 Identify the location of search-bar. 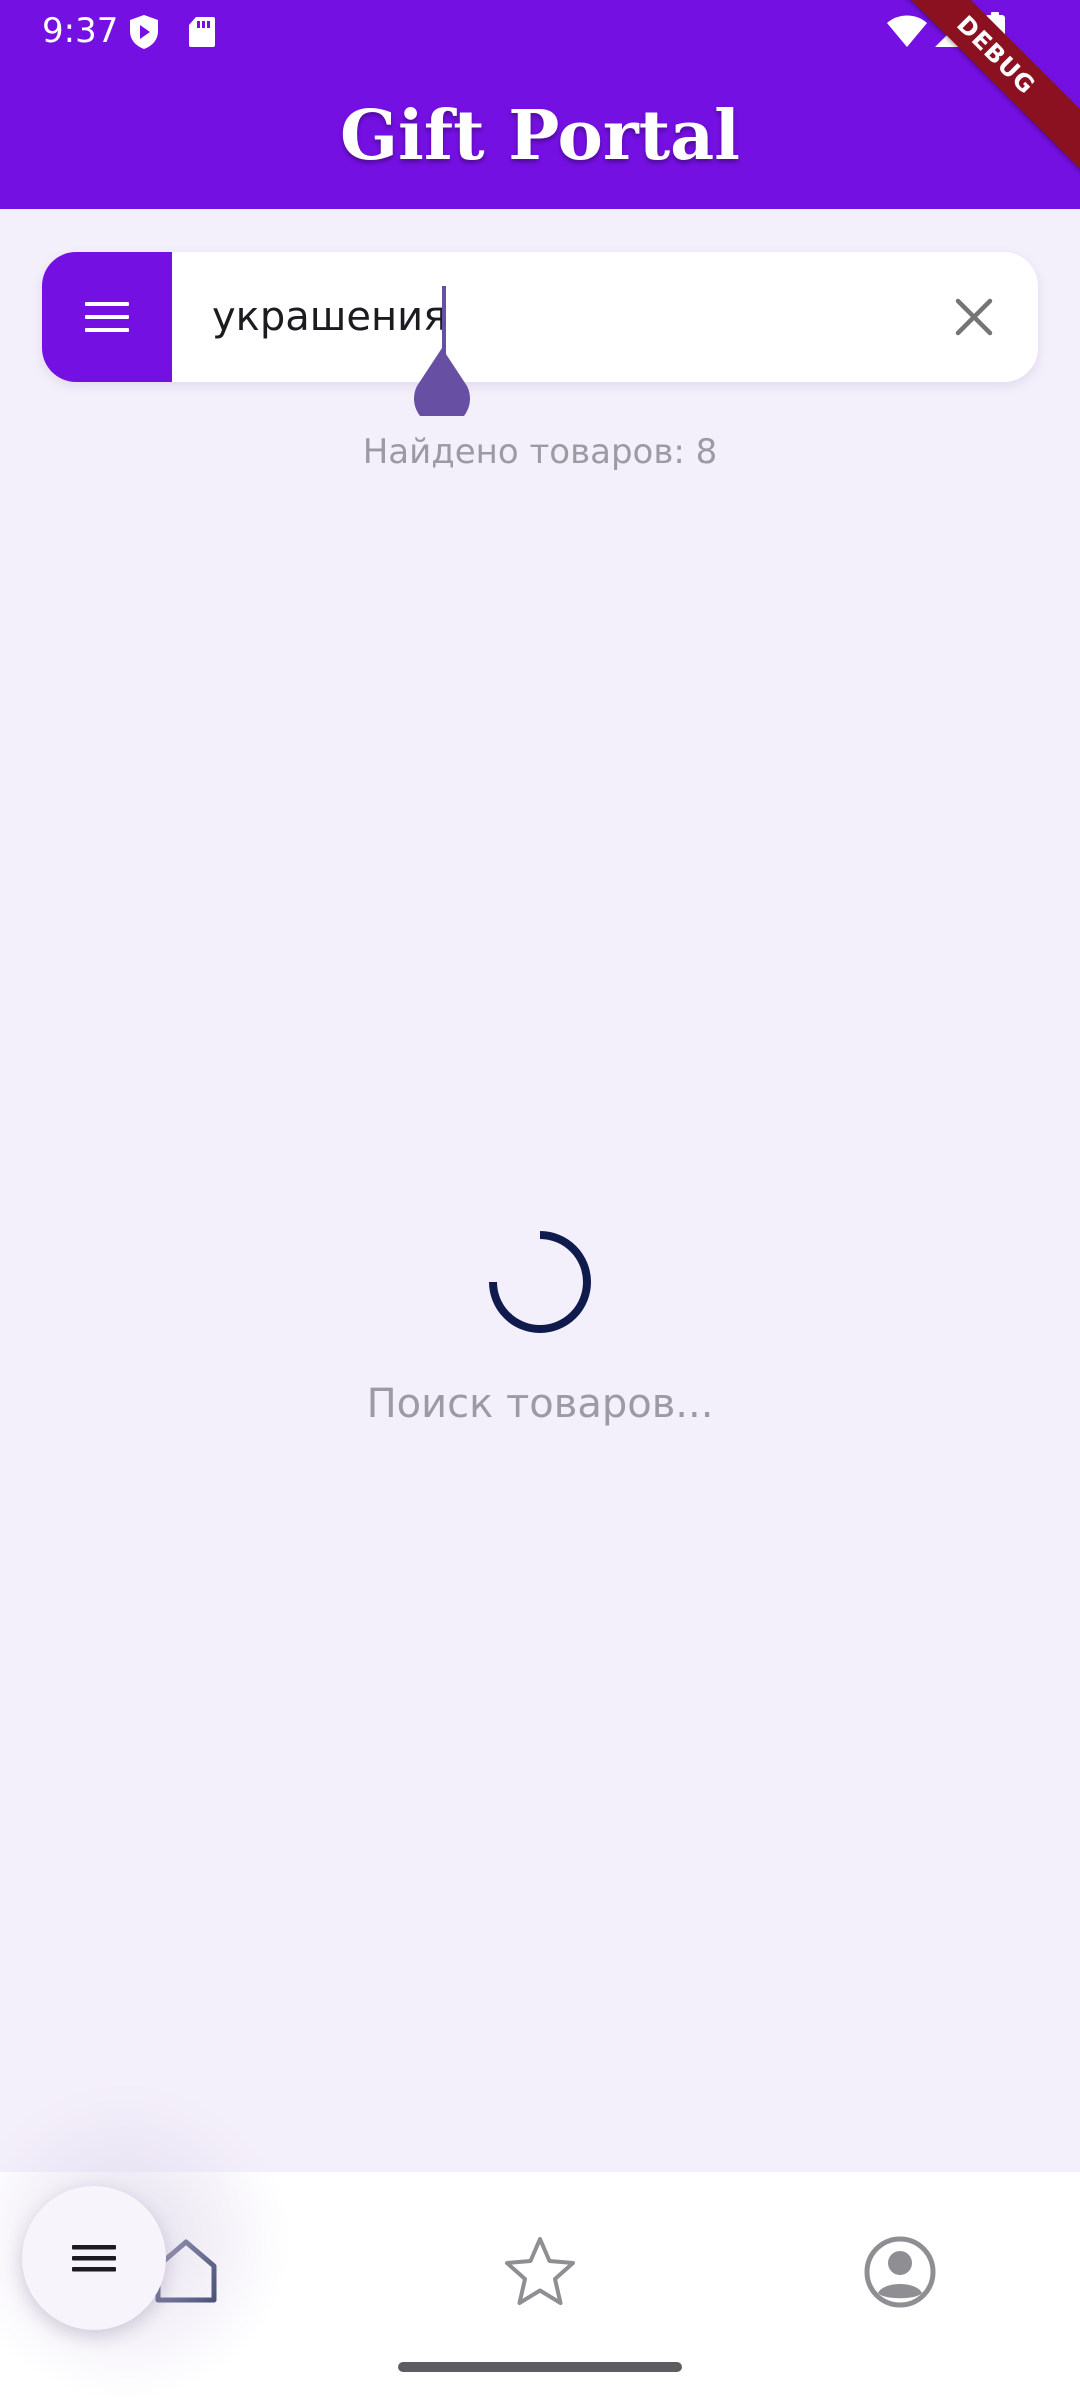
(540, 317).